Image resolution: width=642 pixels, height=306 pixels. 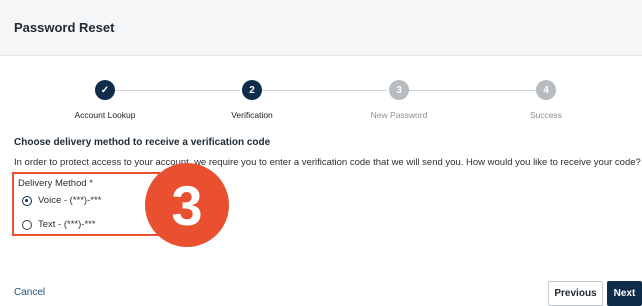 I want to click on step-3-number: 3, so click(x=399, y=90).